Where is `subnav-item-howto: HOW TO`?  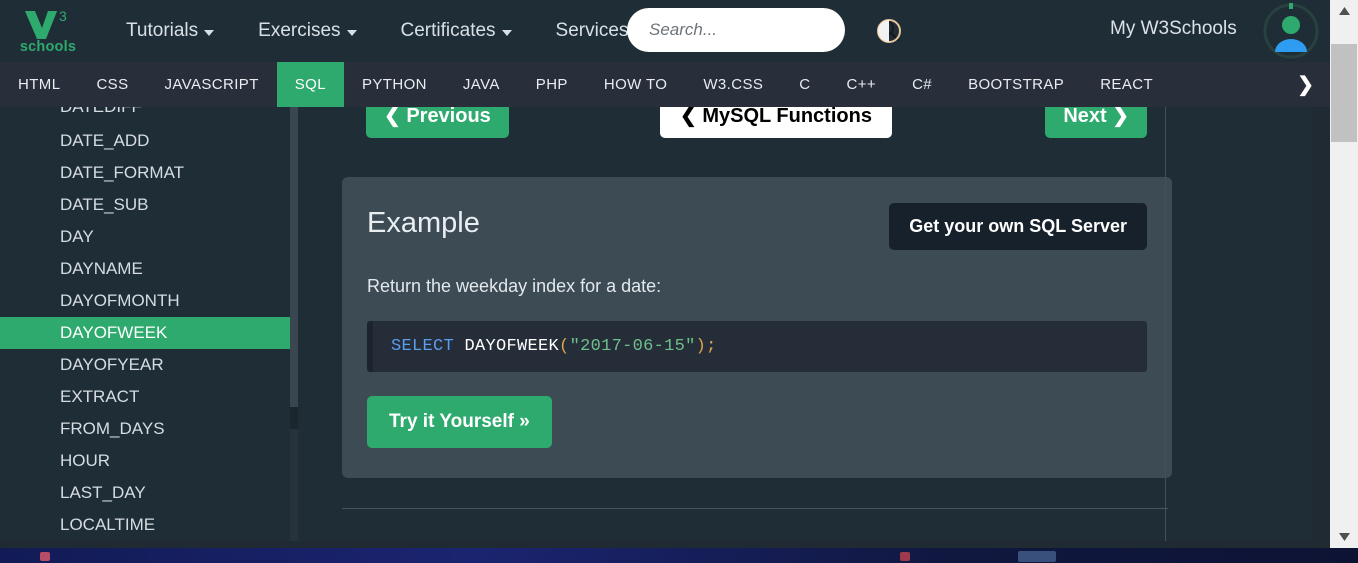
subnav-item-howto: HOW TO is located at coordinates (636, 84).